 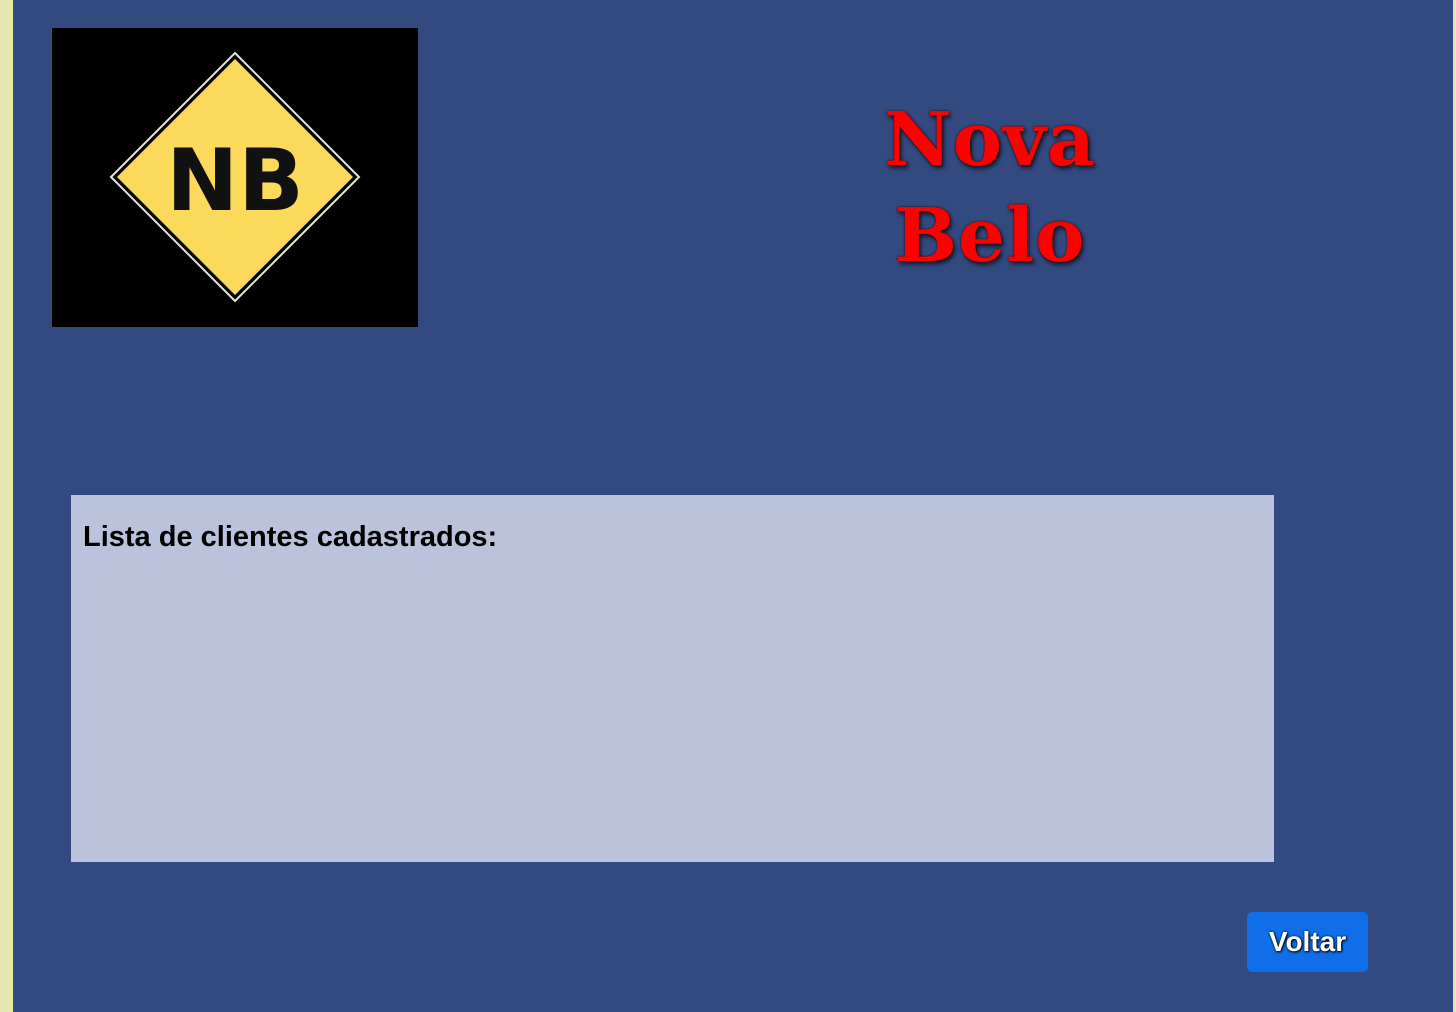 I want to click on client-list-heading: Lista de clientes cadastrados:, so click(x=290, y=537).